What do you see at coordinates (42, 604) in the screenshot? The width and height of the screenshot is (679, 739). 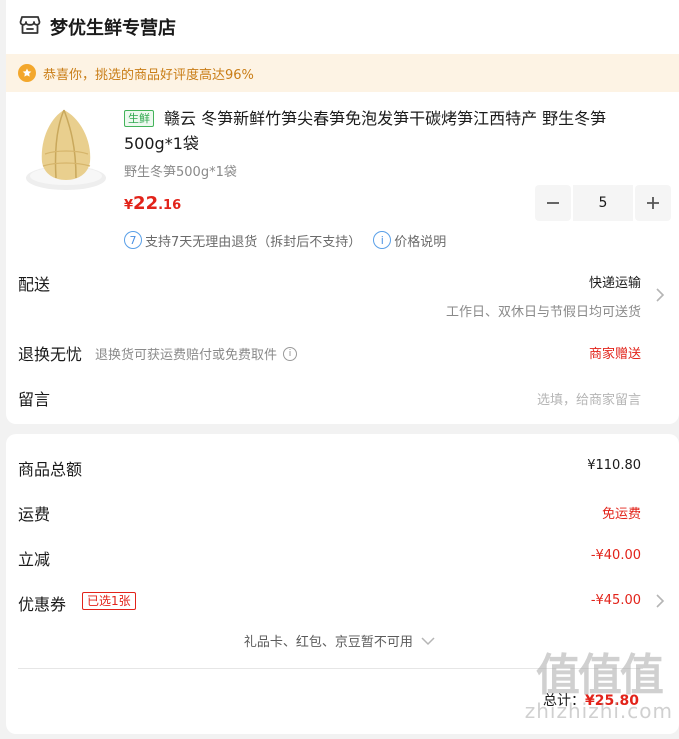 I see `coupon-label: 优惠券` at bounding box center [42, 604].